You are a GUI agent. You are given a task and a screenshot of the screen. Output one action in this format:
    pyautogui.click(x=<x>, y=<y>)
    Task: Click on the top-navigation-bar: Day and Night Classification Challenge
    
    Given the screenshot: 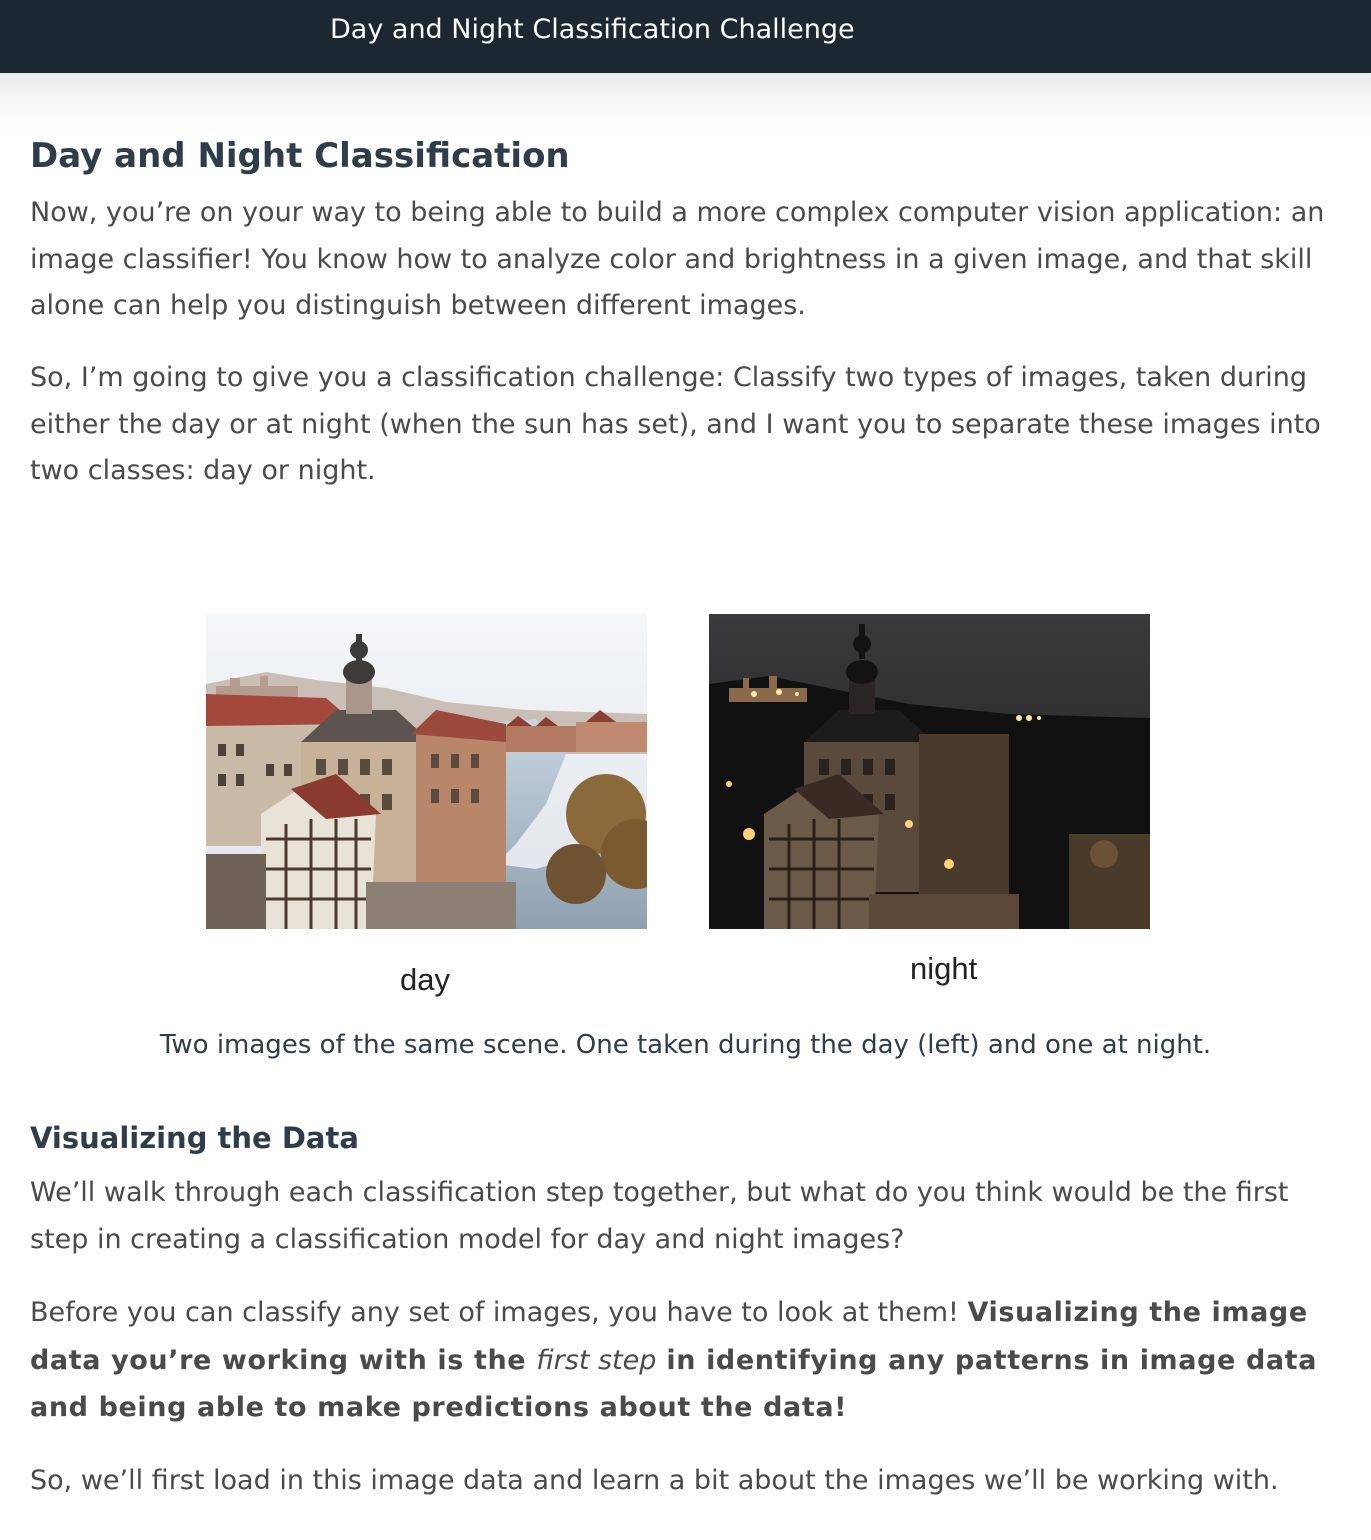 What is the action you would take?
    pyautogui.click(x=685, y=36)
    